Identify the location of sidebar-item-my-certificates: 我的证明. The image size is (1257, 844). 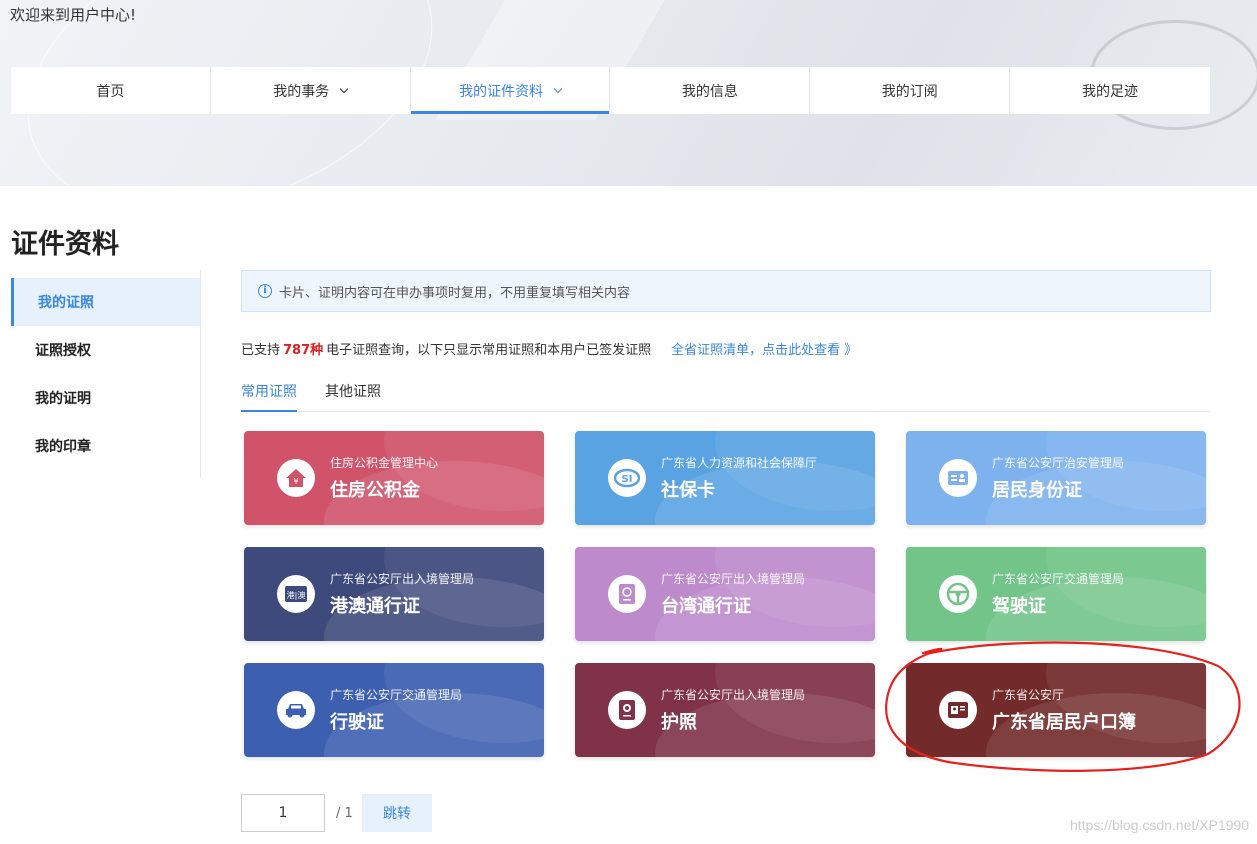
(105, 398).